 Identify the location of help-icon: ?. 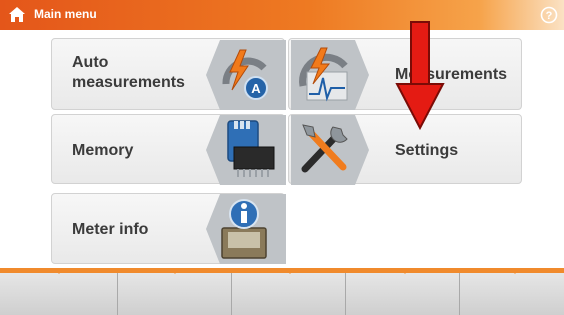
(549, 15).